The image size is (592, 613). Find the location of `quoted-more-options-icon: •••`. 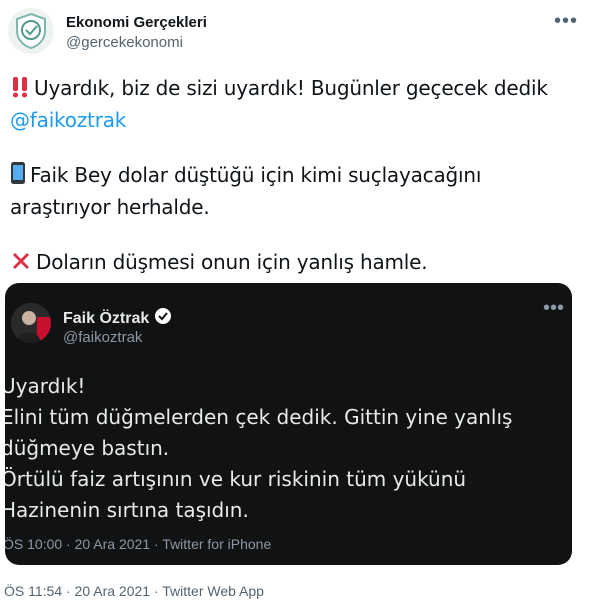

quoted-more-options-icon: ••• is located at coordinates (553, 308).